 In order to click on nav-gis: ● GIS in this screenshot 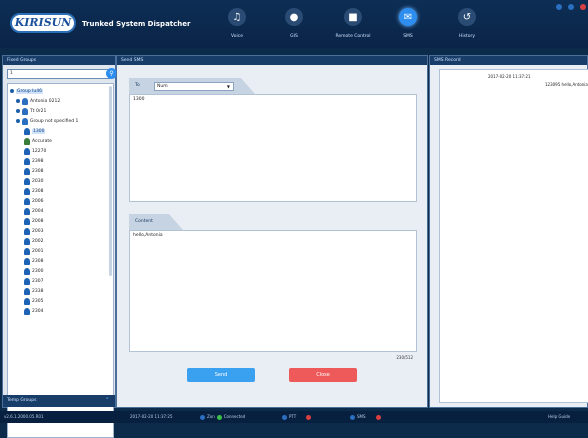, I will do `click(294, 26)`.